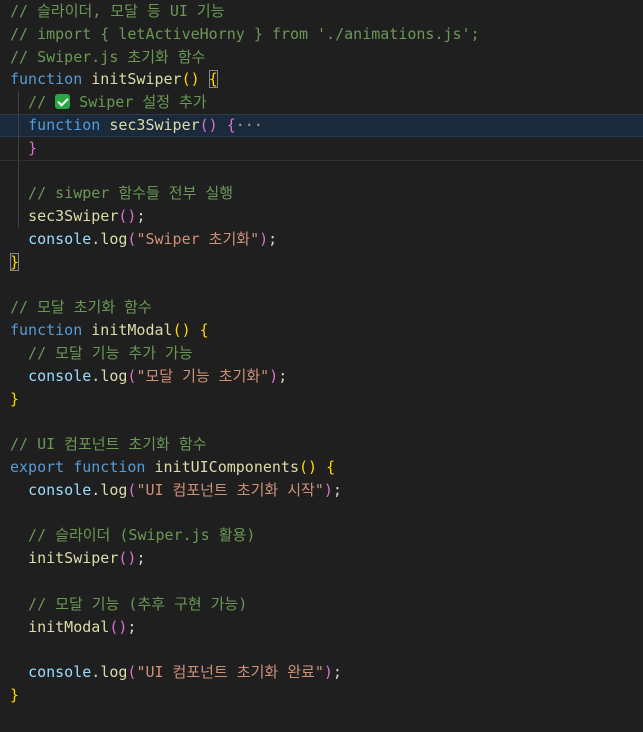 The width and height of the screenshot is (643, 732). I want to click on code-line: function initSwiper() {, so click(321, 79).